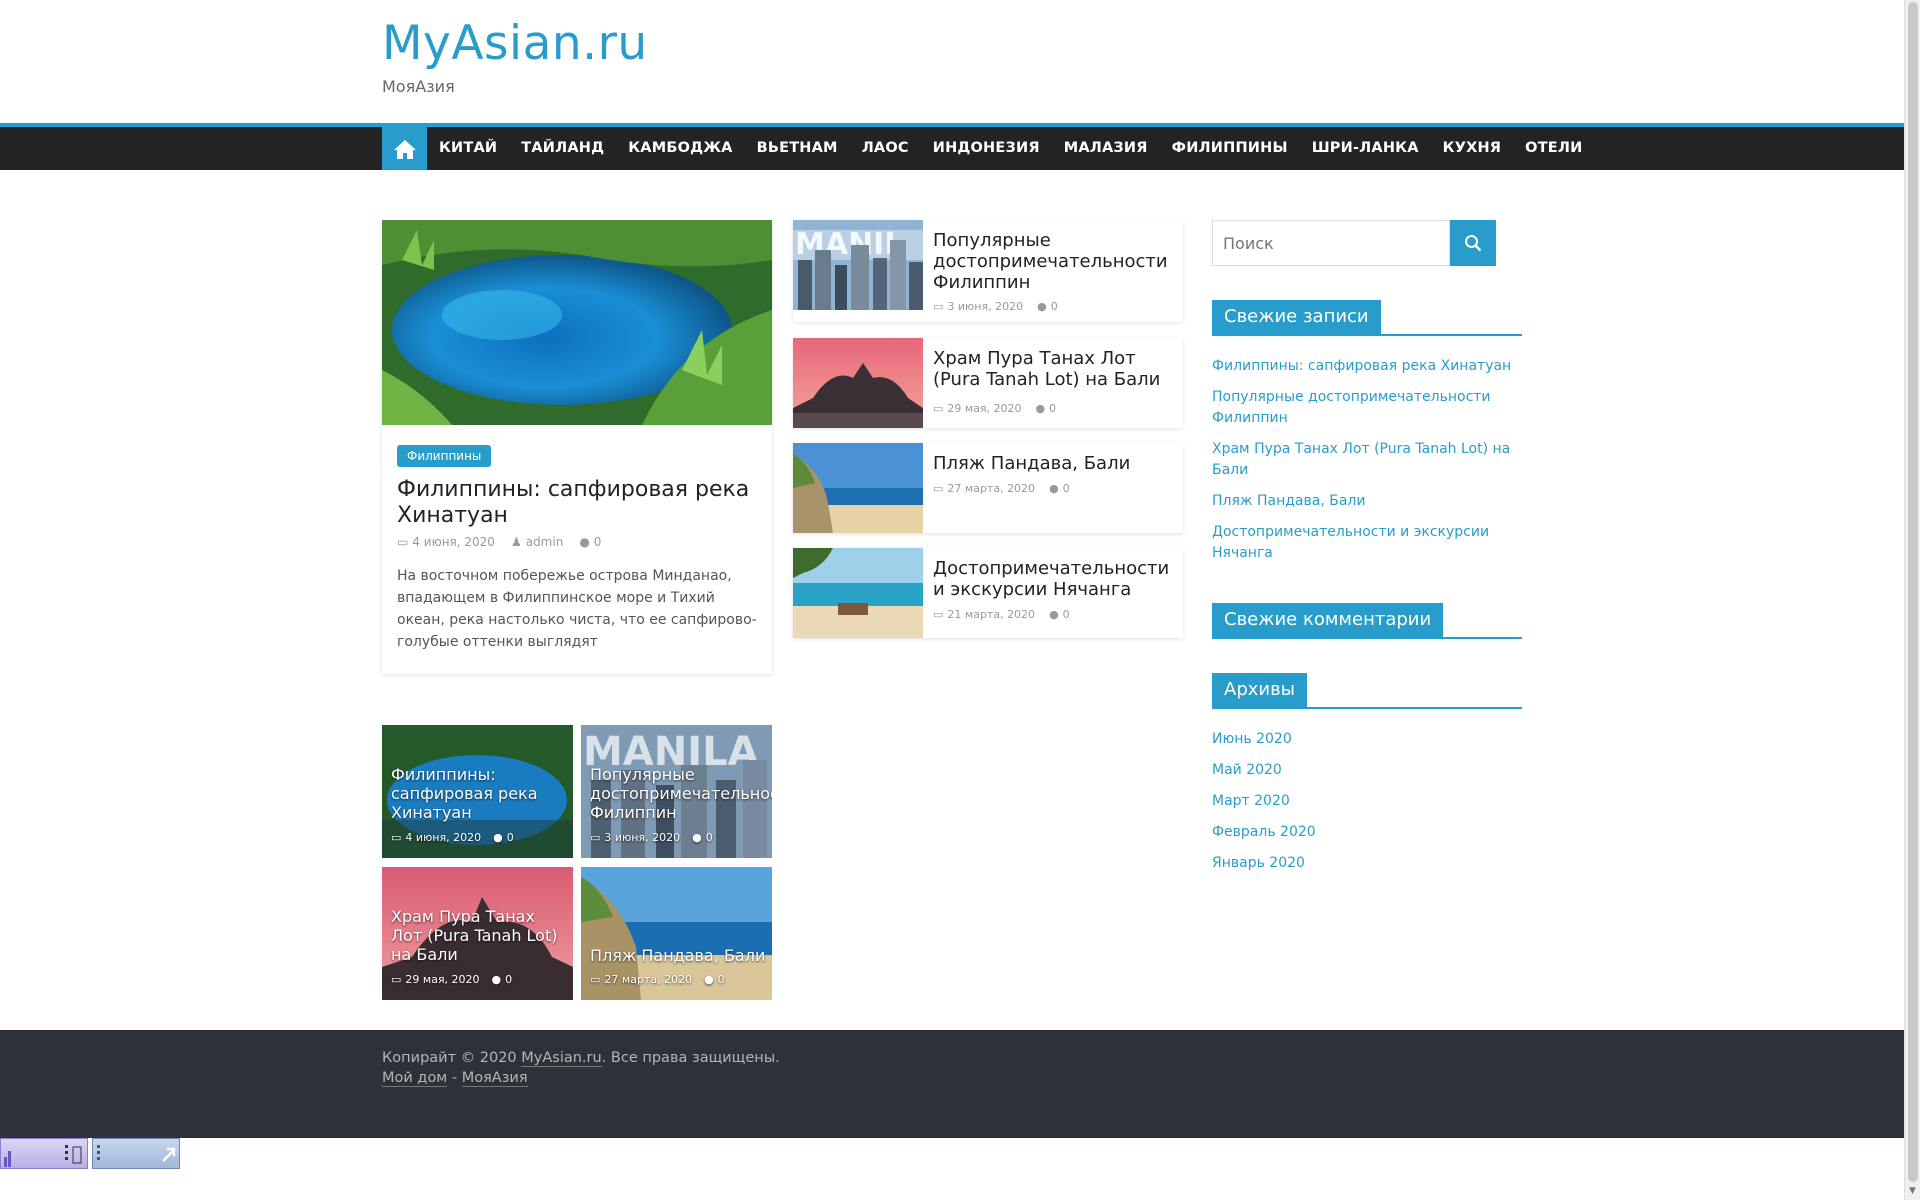 The image size is (1920, 1200). Describe the element at coordinates (1913, 592) in the screenshot. I see `scrollbar-thumb` at that location.